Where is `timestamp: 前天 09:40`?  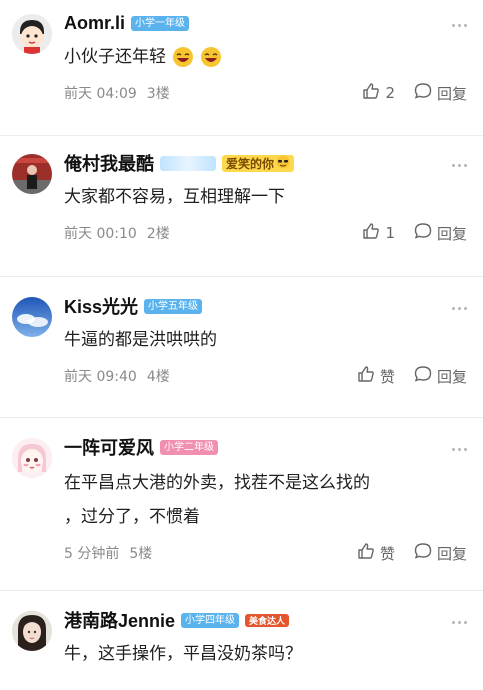 timestamp: 前天 09:40 is located at coordinates (100, 377).